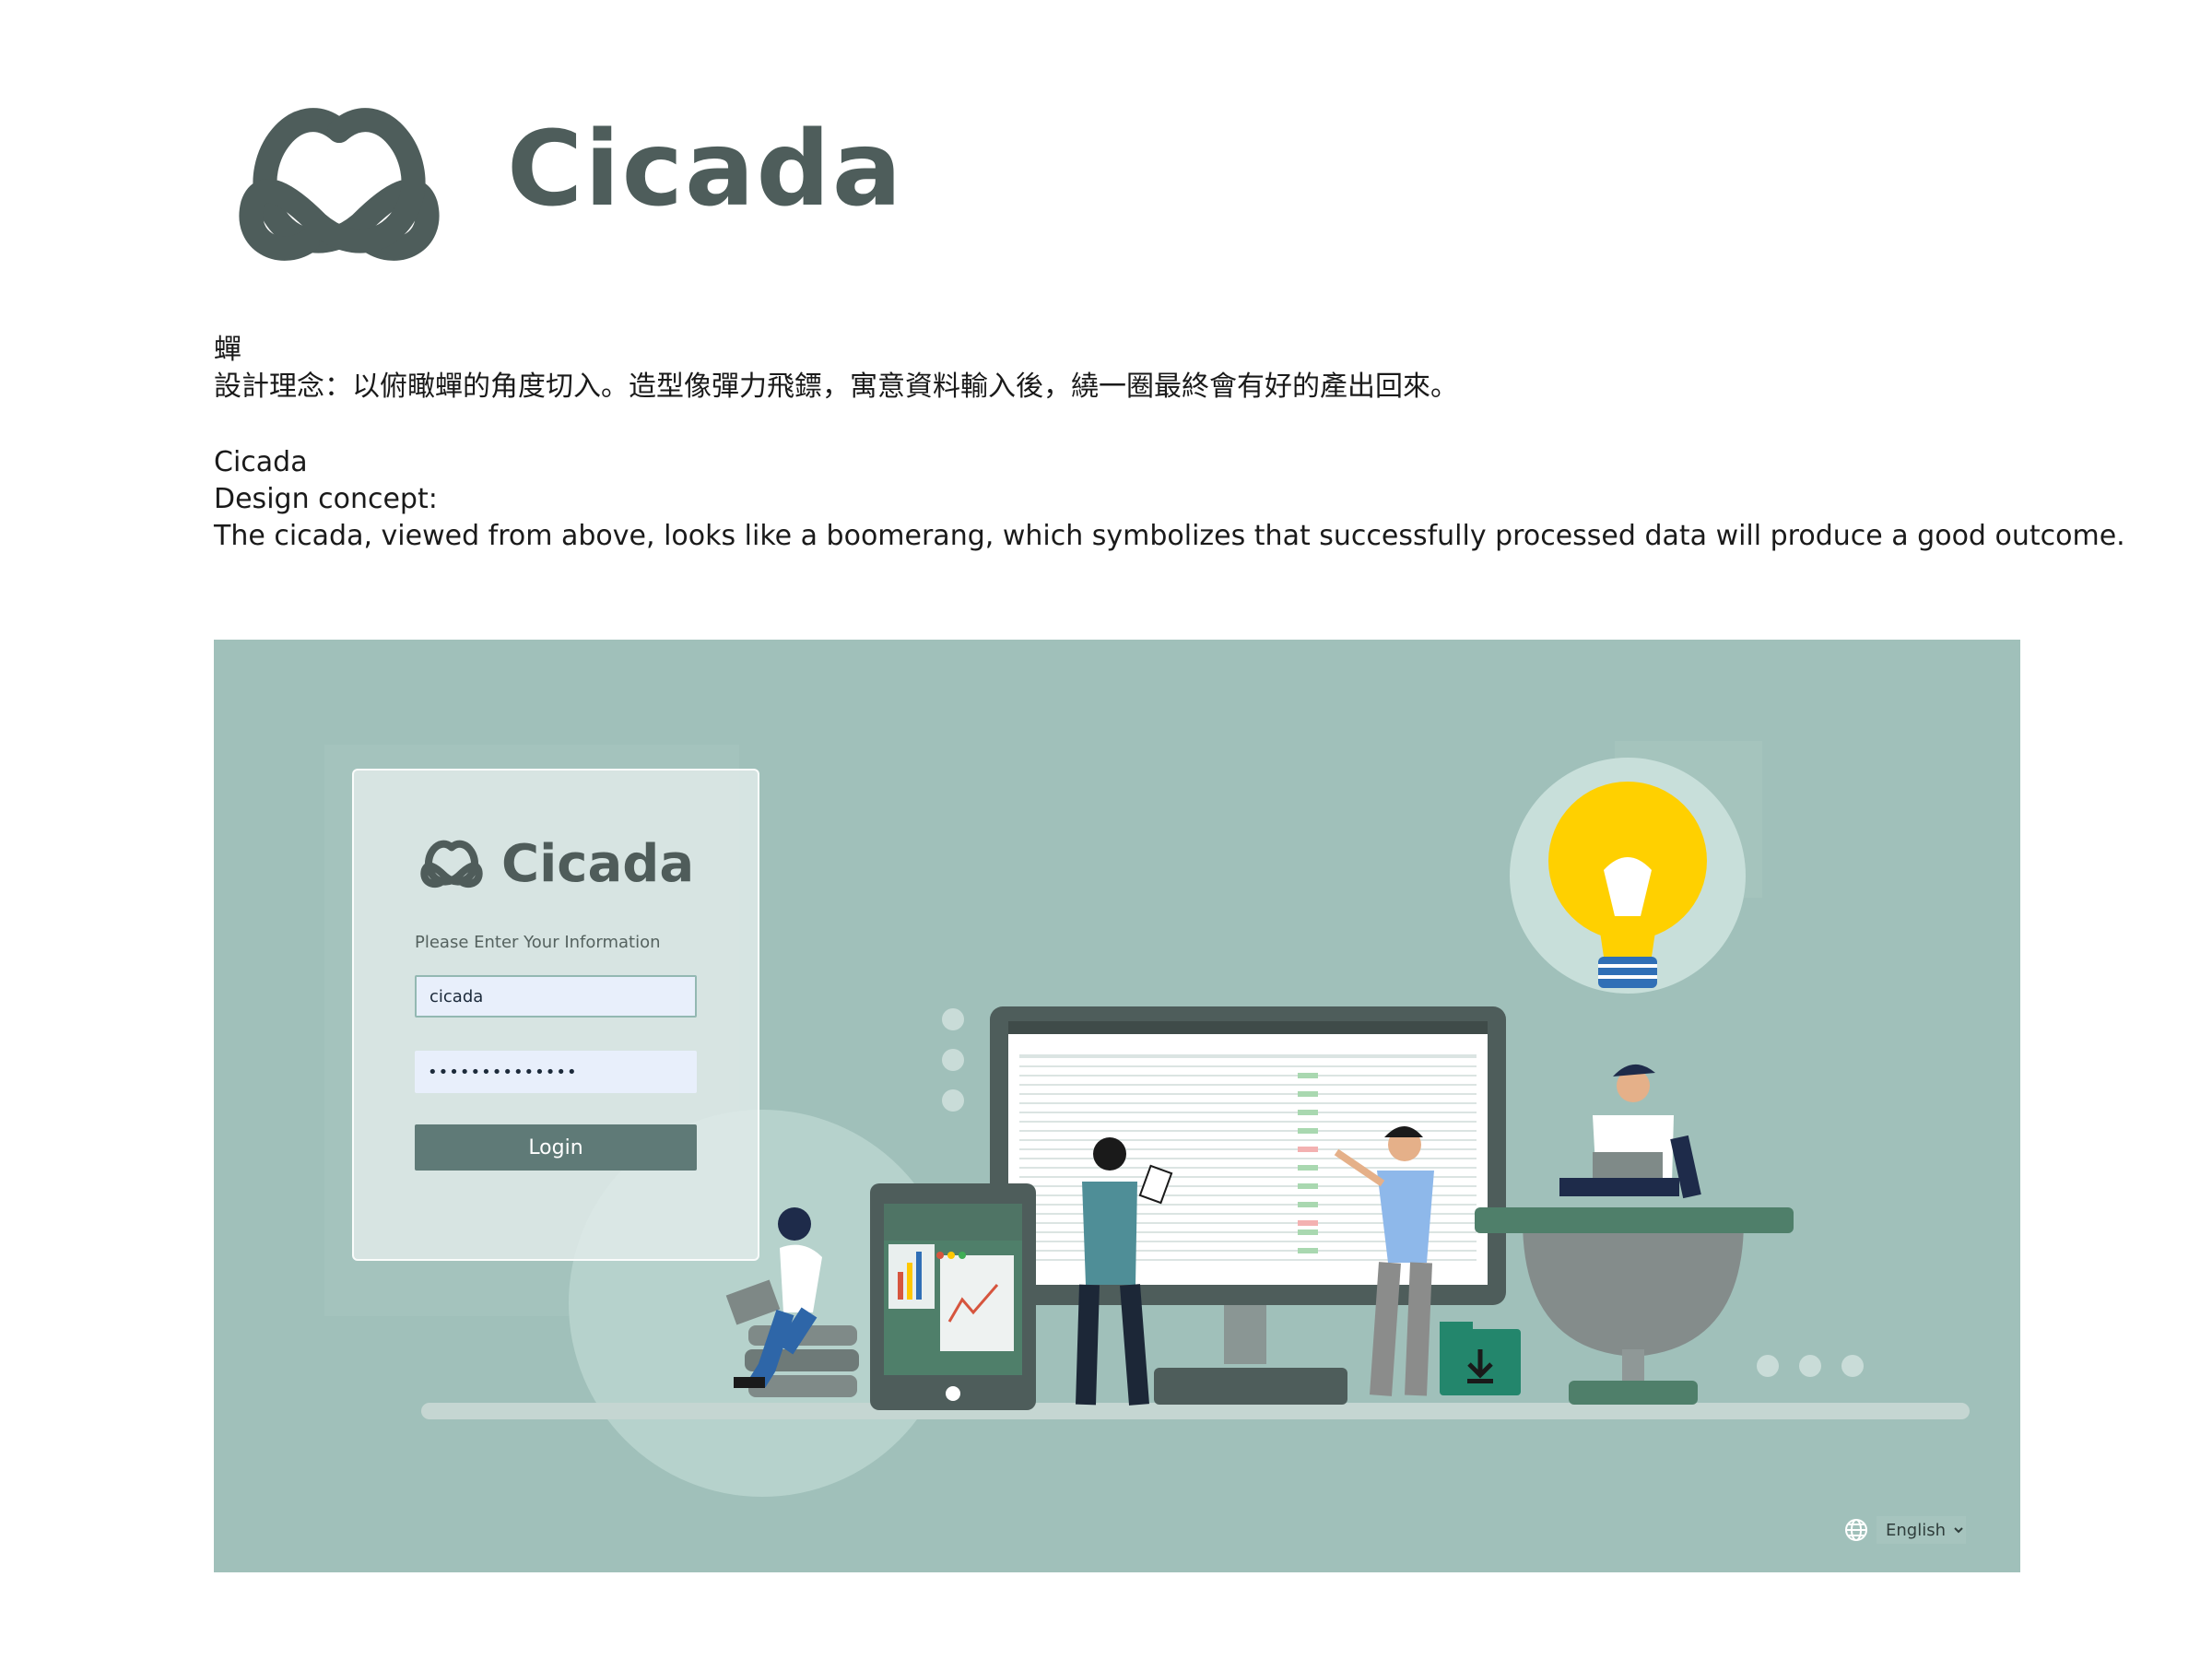  What do you see at coordinates (261, 462) in the screenshot?
I see `en-title: Cicada` at bounding box center [261, 462].